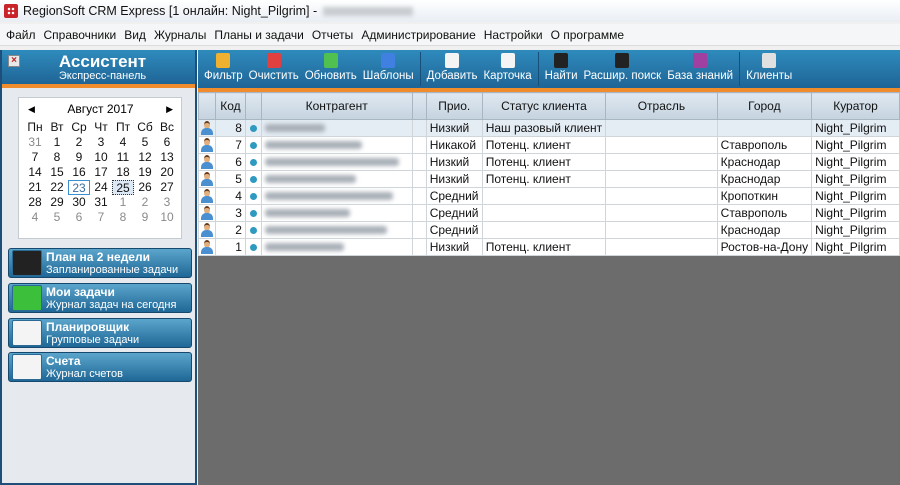  What do you see at coordinates (769, 69) in the screenshot?
I see `toolbar-button-clients: Клиенты` at bounding box center [769, 69].